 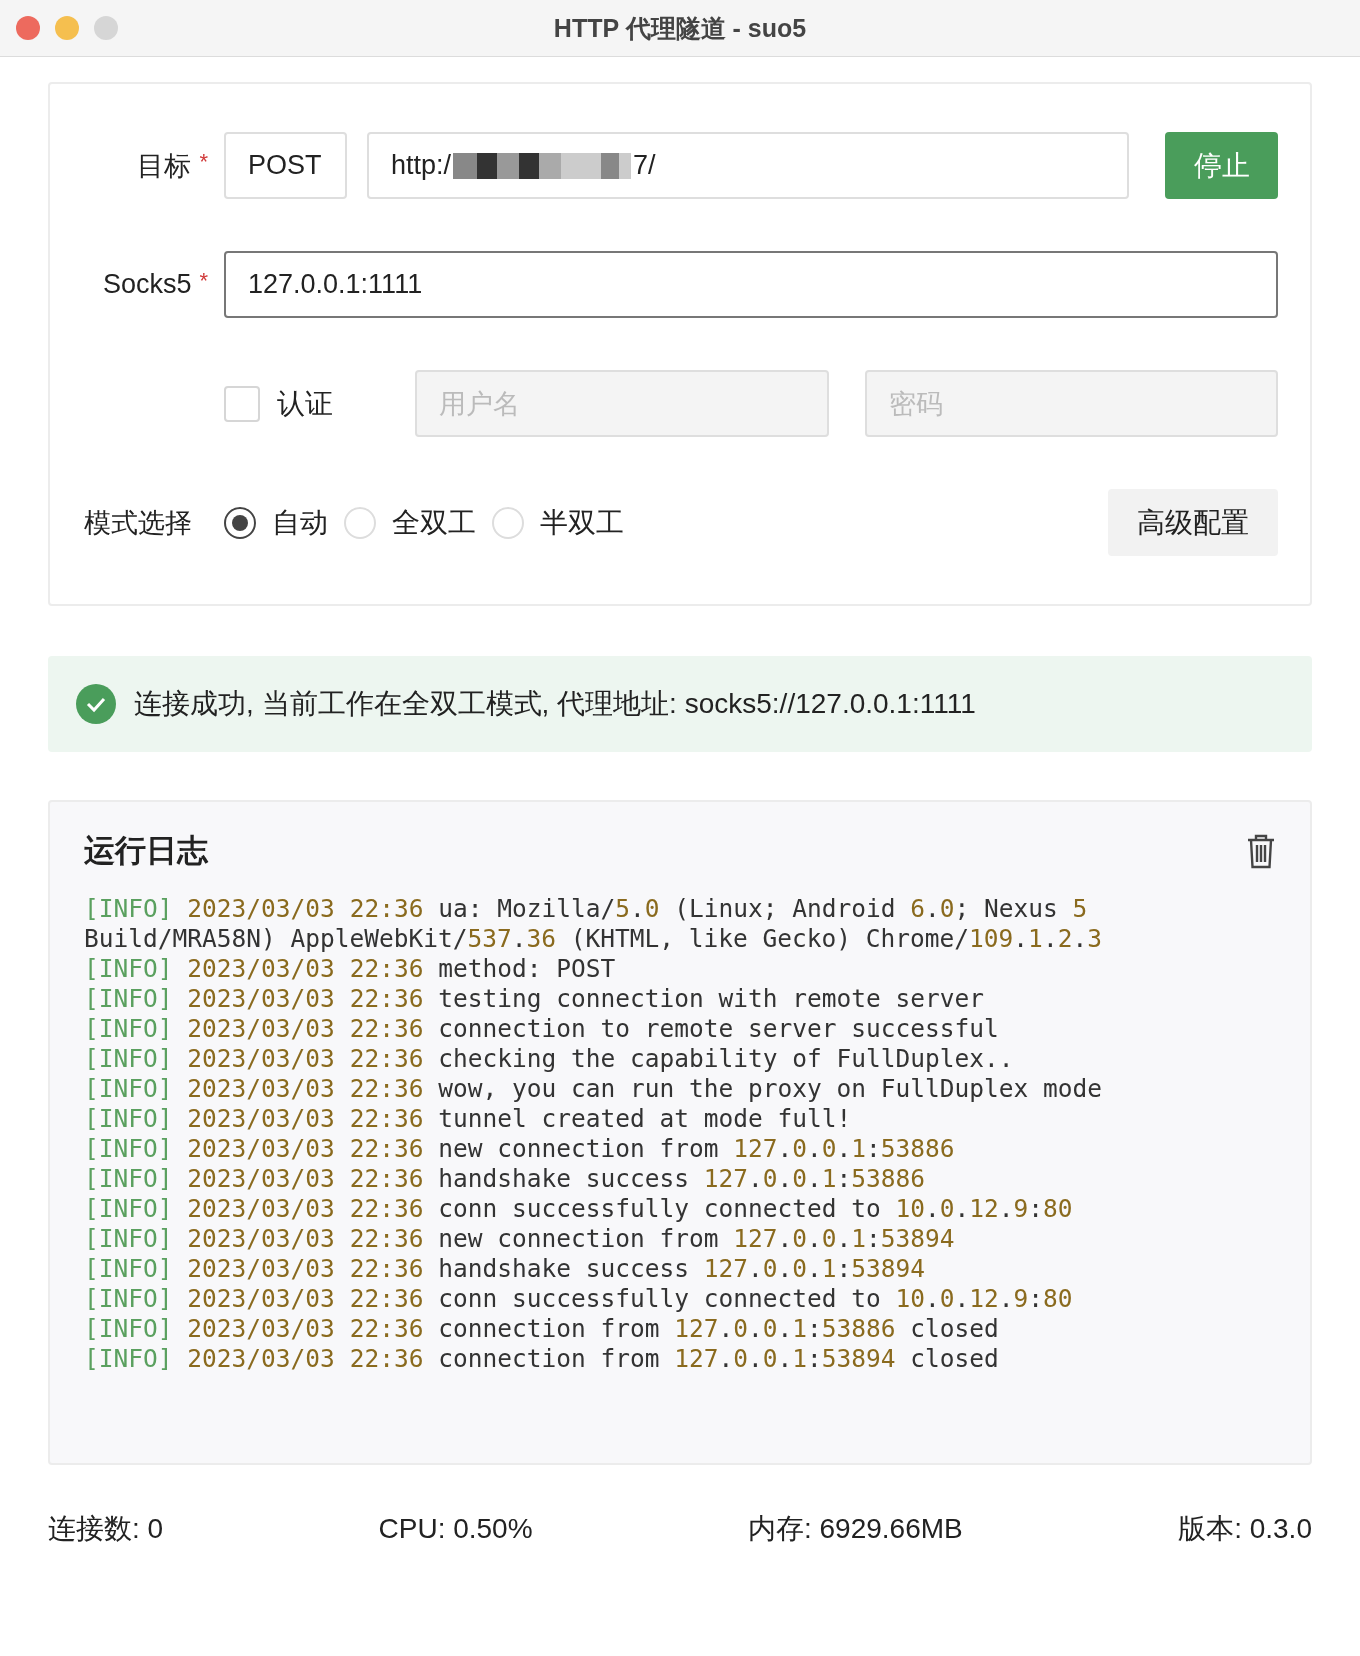 I want to click on log-line: [INFO] 2023/03/03 22:36 handshake success 127.0.0.1:53886, so click(x=505, y=1179).